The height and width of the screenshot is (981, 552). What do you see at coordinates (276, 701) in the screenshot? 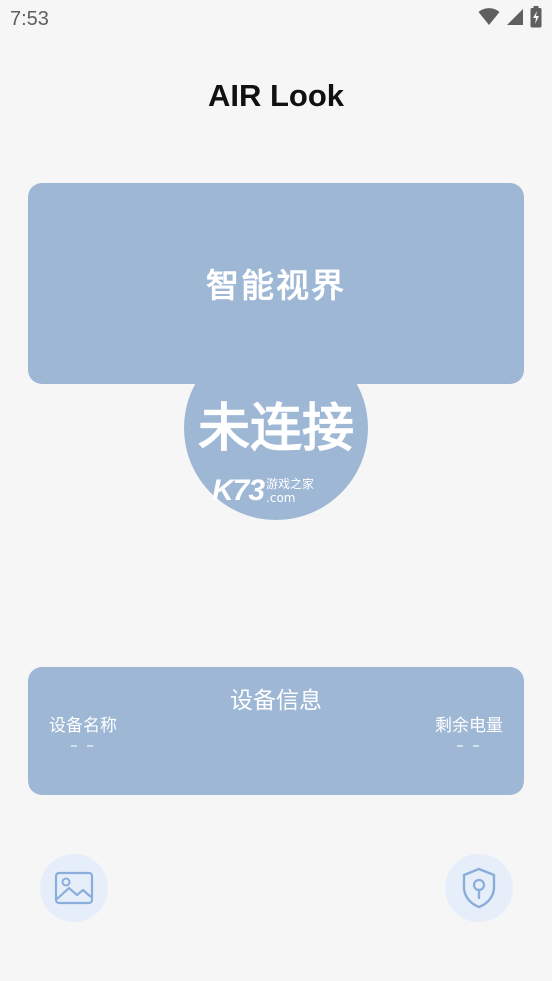
I see `device-info-title: 设备信息` at bounding box center [276, 701].